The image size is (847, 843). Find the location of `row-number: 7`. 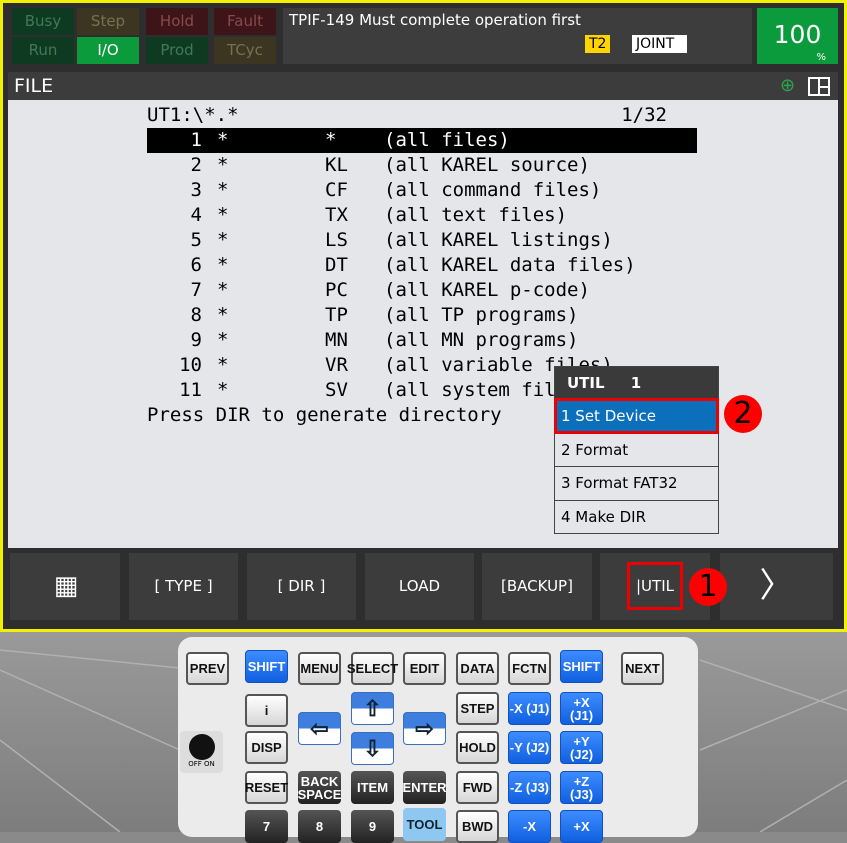

row-number: 7 is located at coordinates (196, 290).